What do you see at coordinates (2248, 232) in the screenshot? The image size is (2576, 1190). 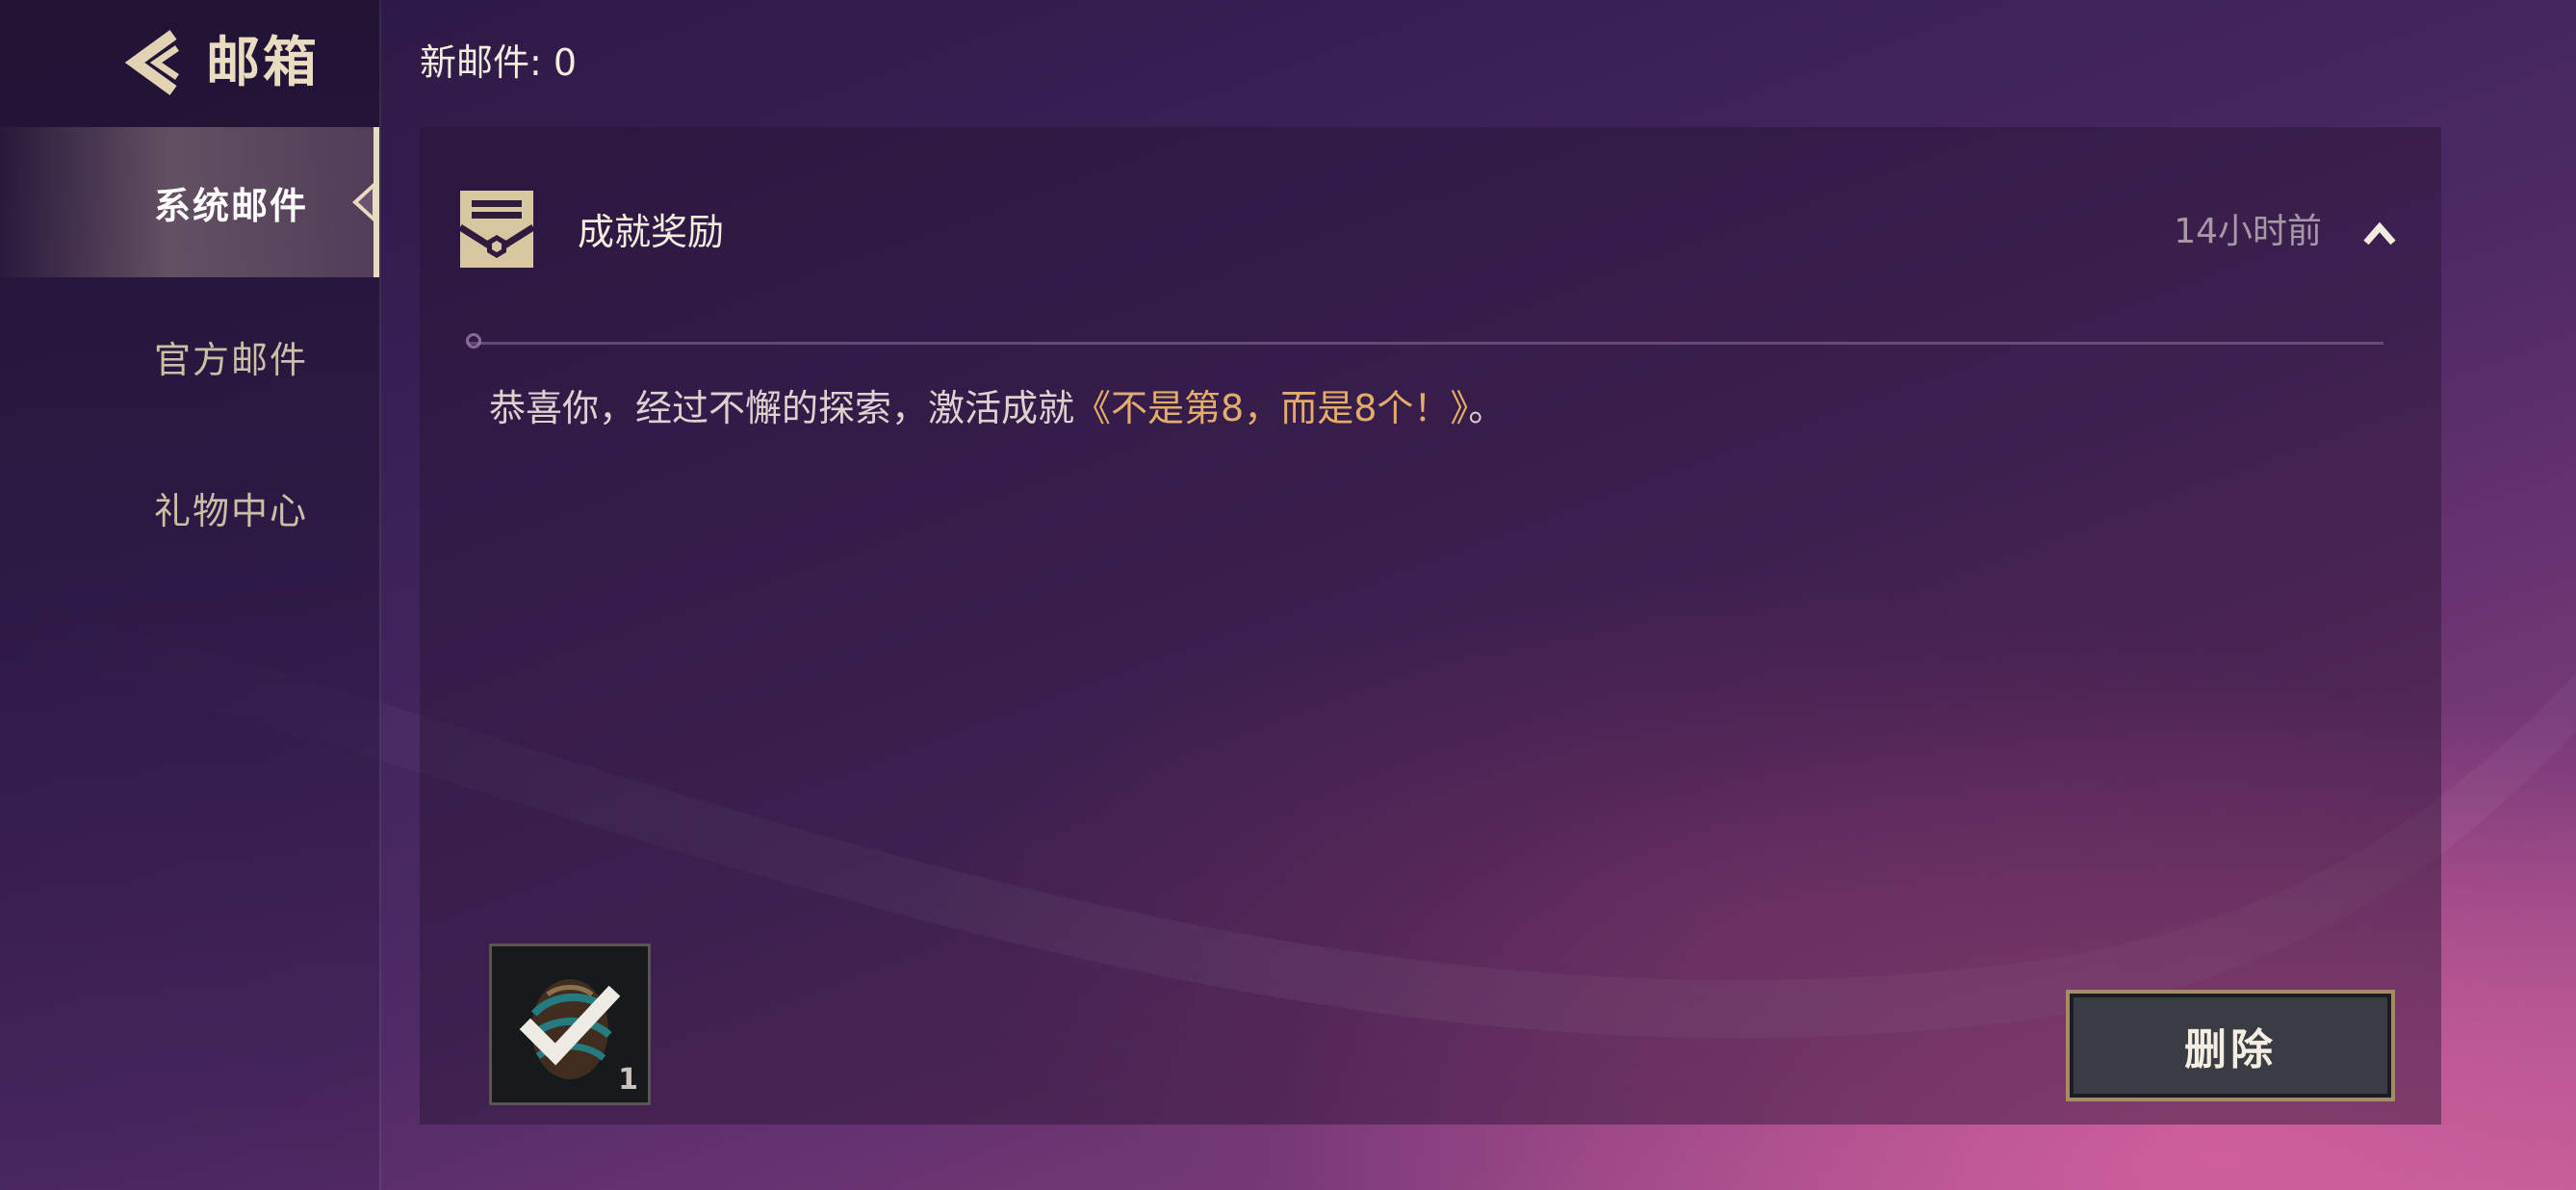 I see `mail-timestamp: 14小时前` at bounding box center [2248, 232].